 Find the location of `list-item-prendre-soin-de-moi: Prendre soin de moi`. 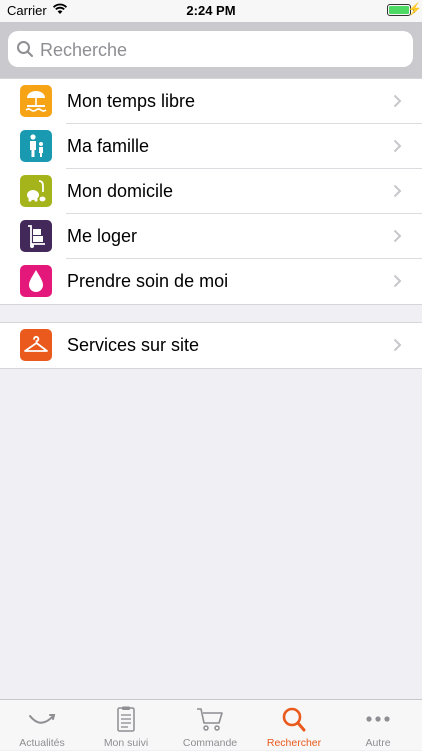

list-item-prendre-soin-de-moi: Prendre soin de moi is located at coordinates (211, 281).